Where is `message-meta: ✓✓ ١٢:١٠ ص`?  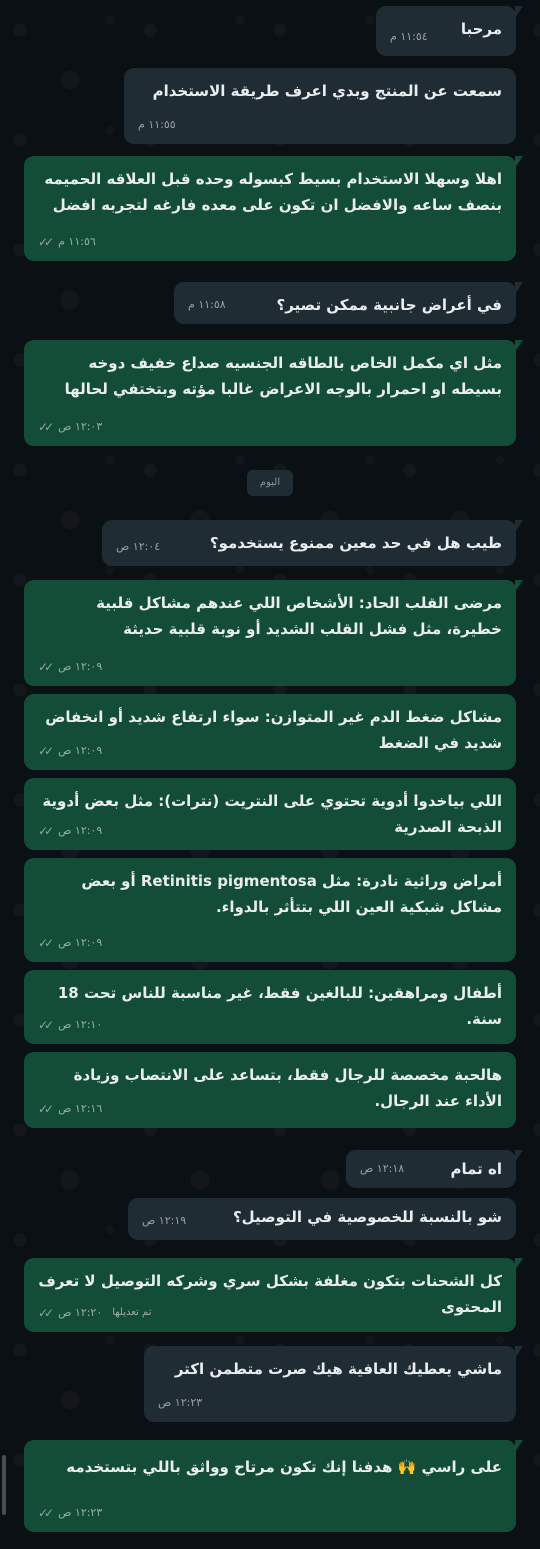 message-meta: ✓✓ ١٢:١٠ ص is located at coordinates (70, 1025).